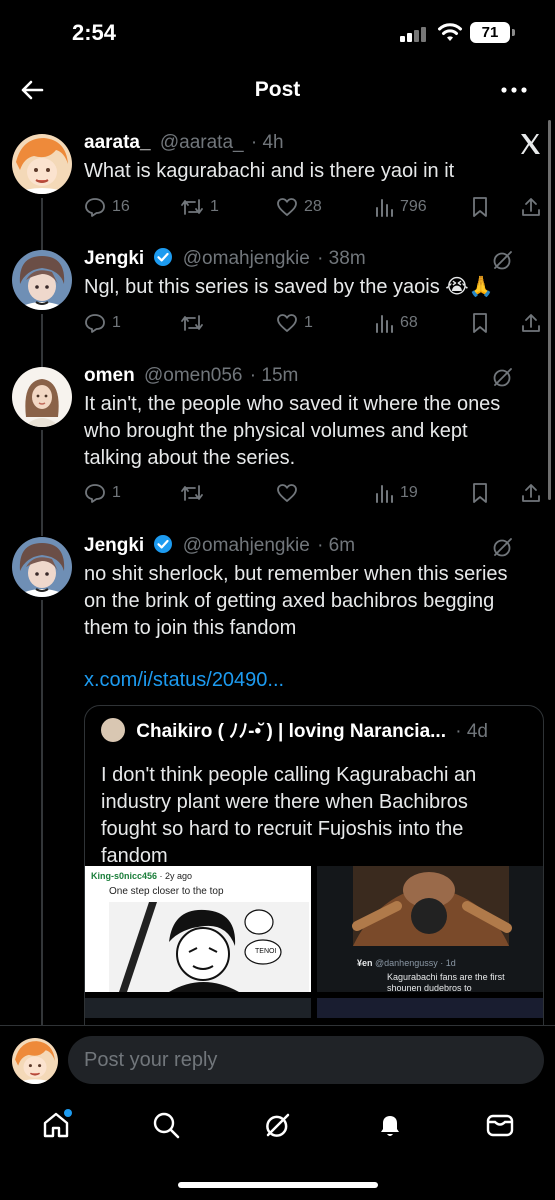 The image size is (555, 1200). What do you see at coordinates (400, 207) in the screenshot?
I see `views-button: 796` at bounding box center [400, 207].